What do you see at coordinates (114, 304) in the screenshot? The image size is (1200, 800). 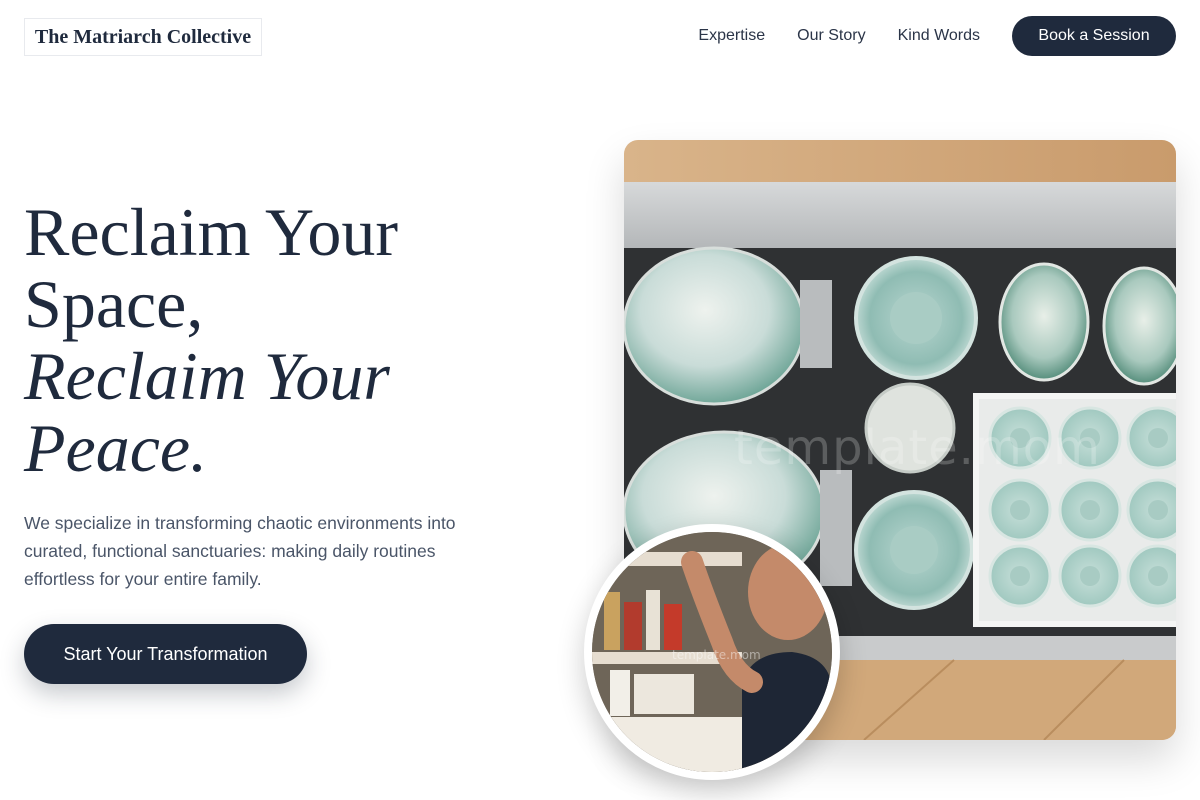 I see `hero-title-line-2: Space,` at bounding box center [114, 304].